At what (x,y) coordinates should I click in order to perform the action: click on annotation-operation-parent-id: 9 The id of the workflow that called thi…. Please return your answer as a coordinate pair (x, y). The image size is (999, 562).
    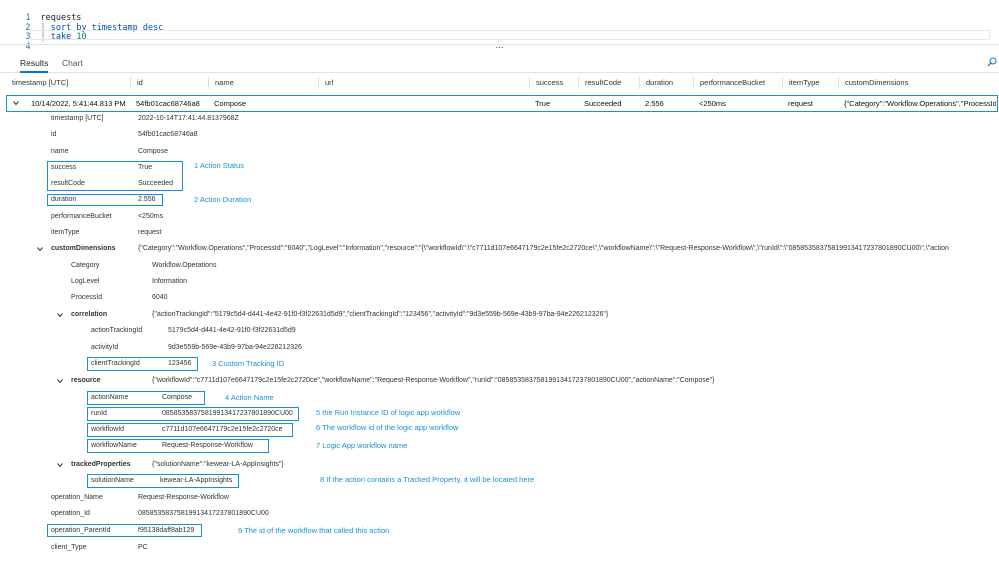
    Looking at the image, I should click on (314, 530).